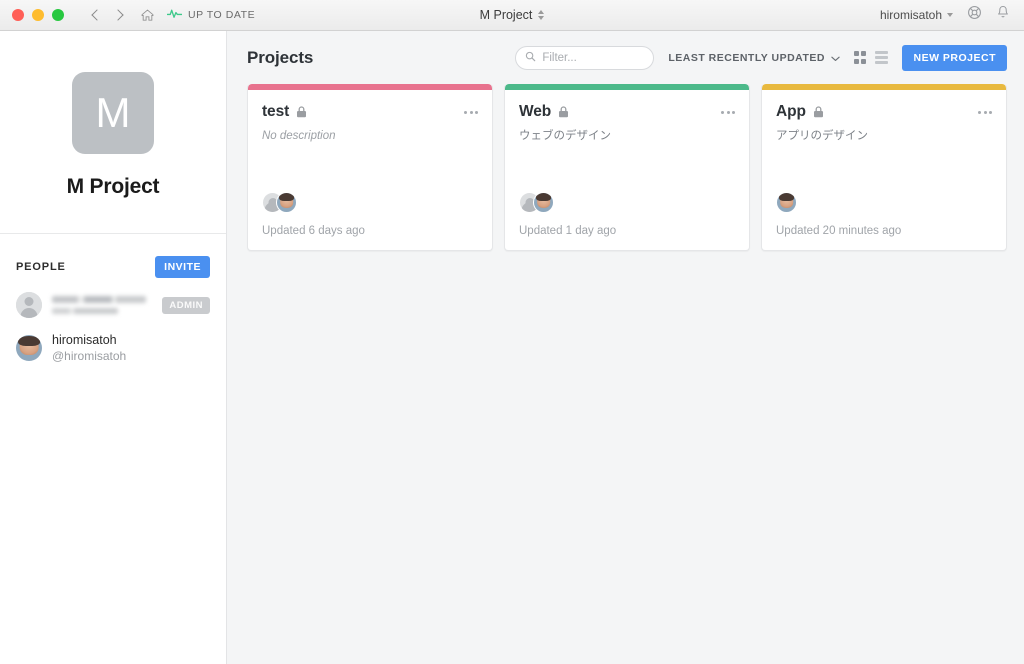  I want to click on people-item-name-redacted, so click(99, 299).